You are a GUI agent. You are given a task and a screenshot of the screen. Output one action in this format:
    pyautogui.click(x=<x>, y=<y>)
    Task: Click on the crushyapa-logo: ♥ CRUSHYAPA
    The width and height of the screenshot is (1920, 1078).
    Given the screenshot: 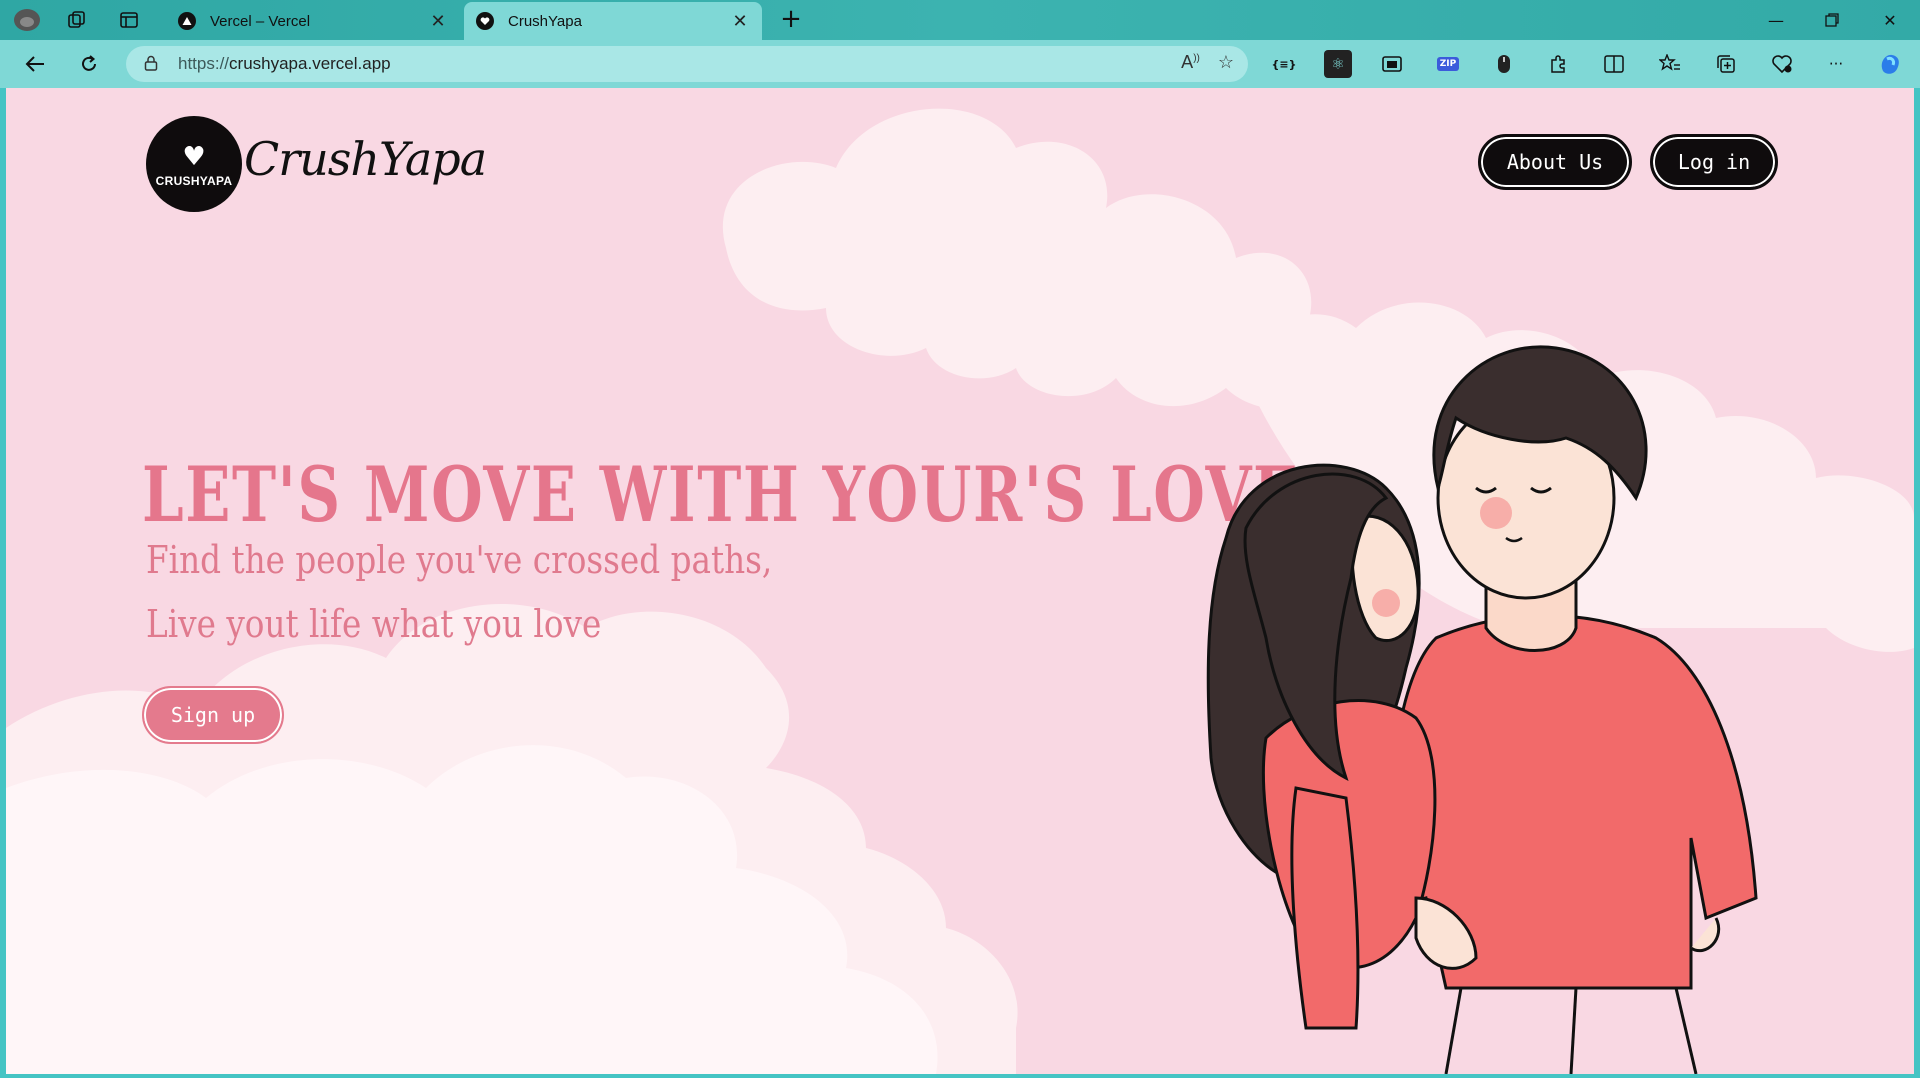 What is the action you would take?
    pyautogui.click(x=194, y=164)
    